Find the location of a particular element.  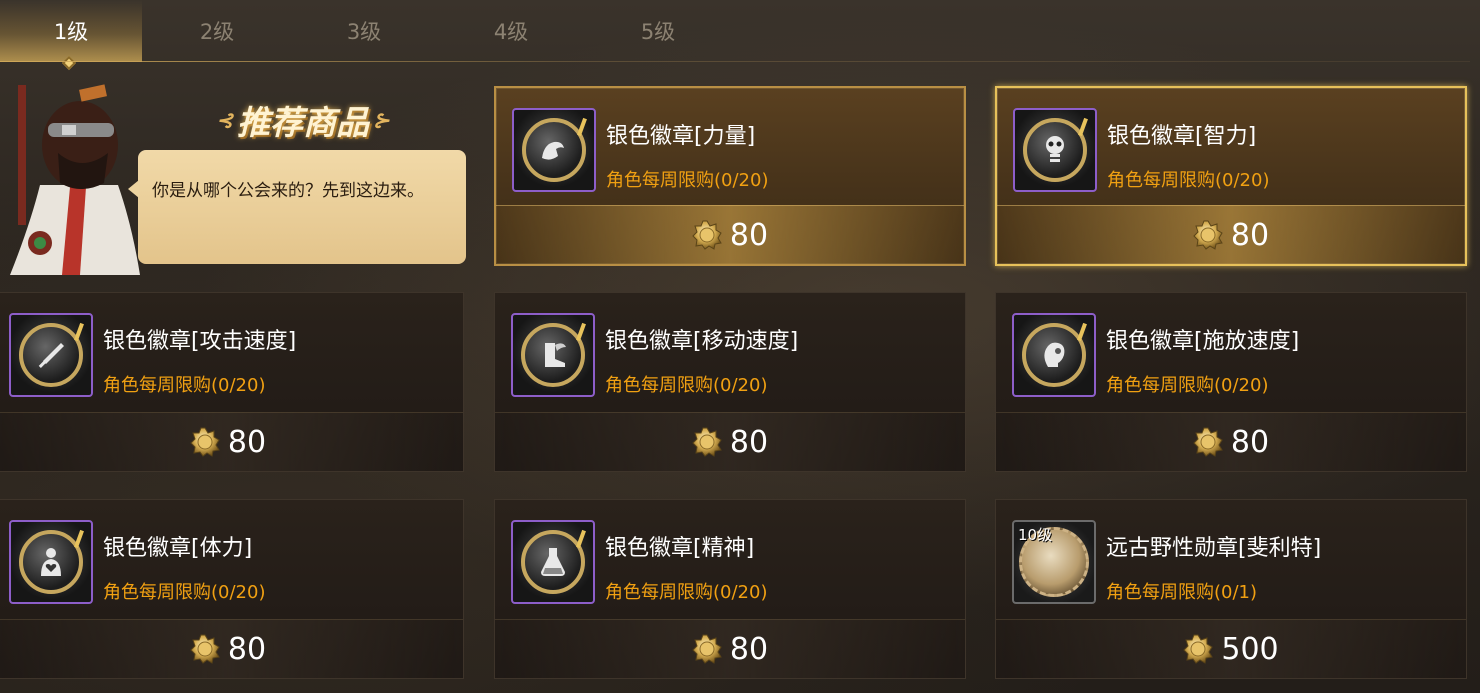

item-name: 银色徽章[智力] is located at coordinates (1182, 136).